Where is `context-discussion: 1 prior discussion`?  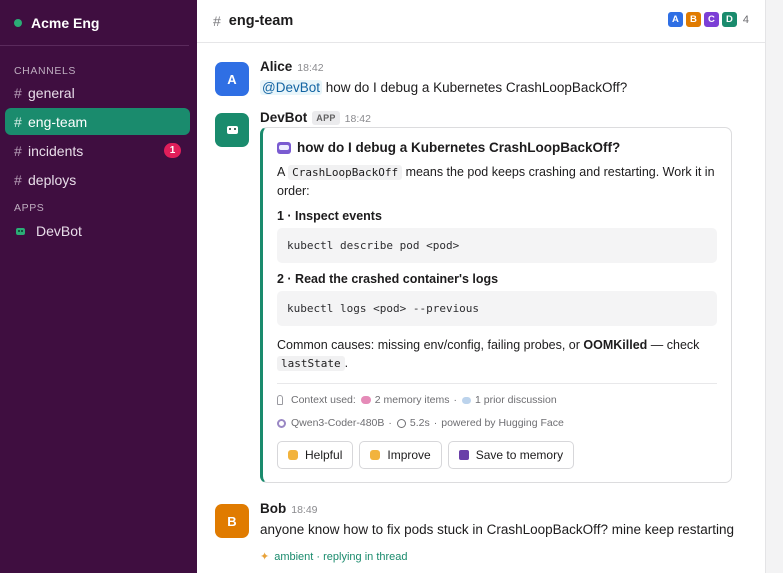 context-discussion: 1 prior discussion is located at coordinates (516, 400).